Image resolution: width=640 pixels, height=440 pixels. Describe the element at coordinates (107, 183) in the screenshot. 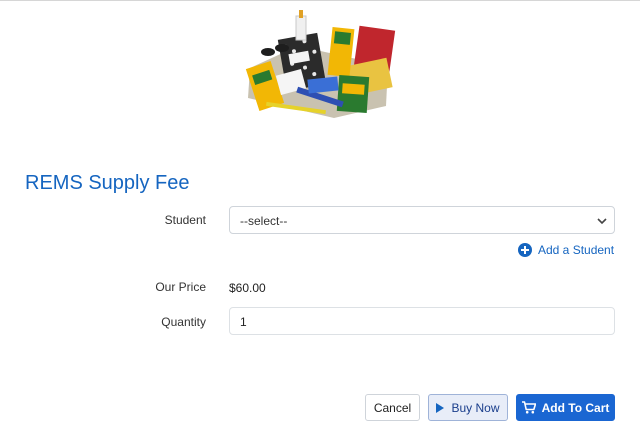

I see `product-title: REMS Supply Fee` at that location.